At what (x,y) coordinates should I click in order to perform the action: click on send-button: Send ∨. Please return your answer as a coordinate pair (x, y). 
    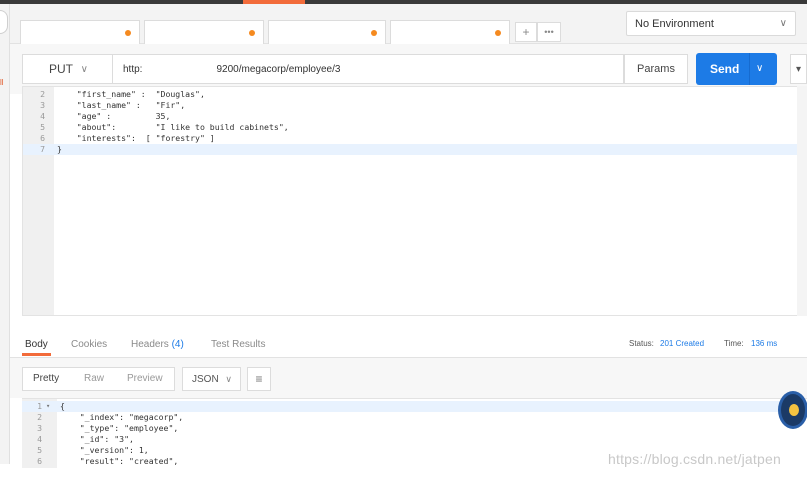
    Looking at the image, I should click on (736, 69).